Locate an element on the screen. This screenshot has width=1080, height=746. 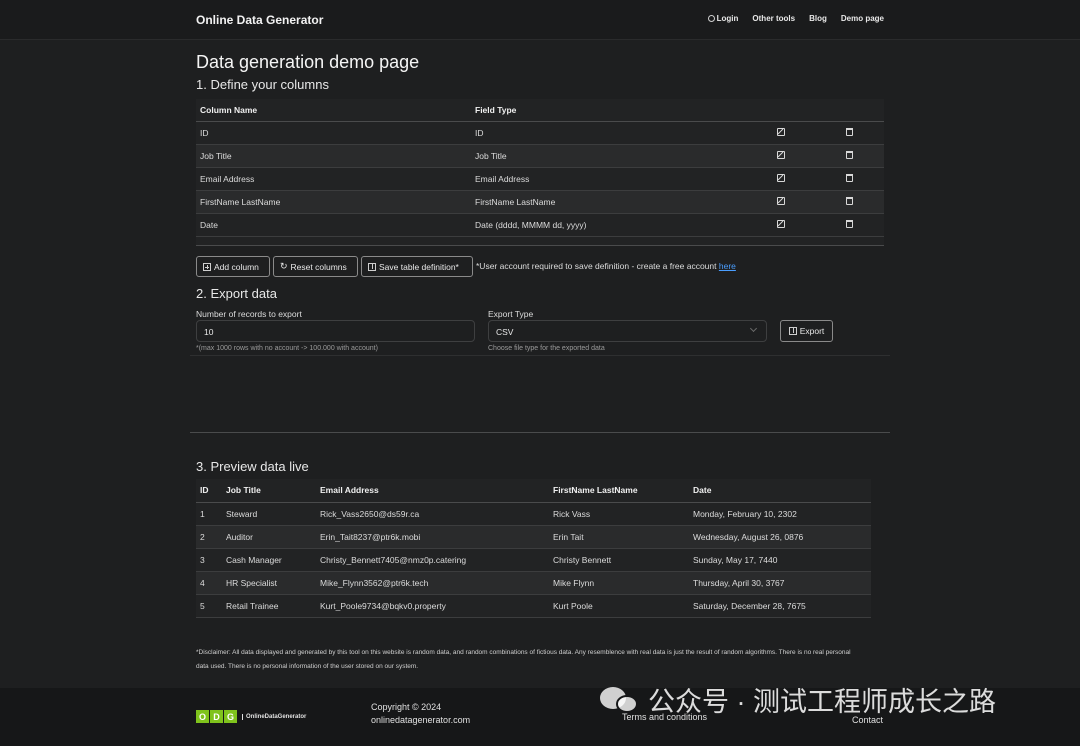
records-label: Number of records to export is located at coordinates (249, 314).